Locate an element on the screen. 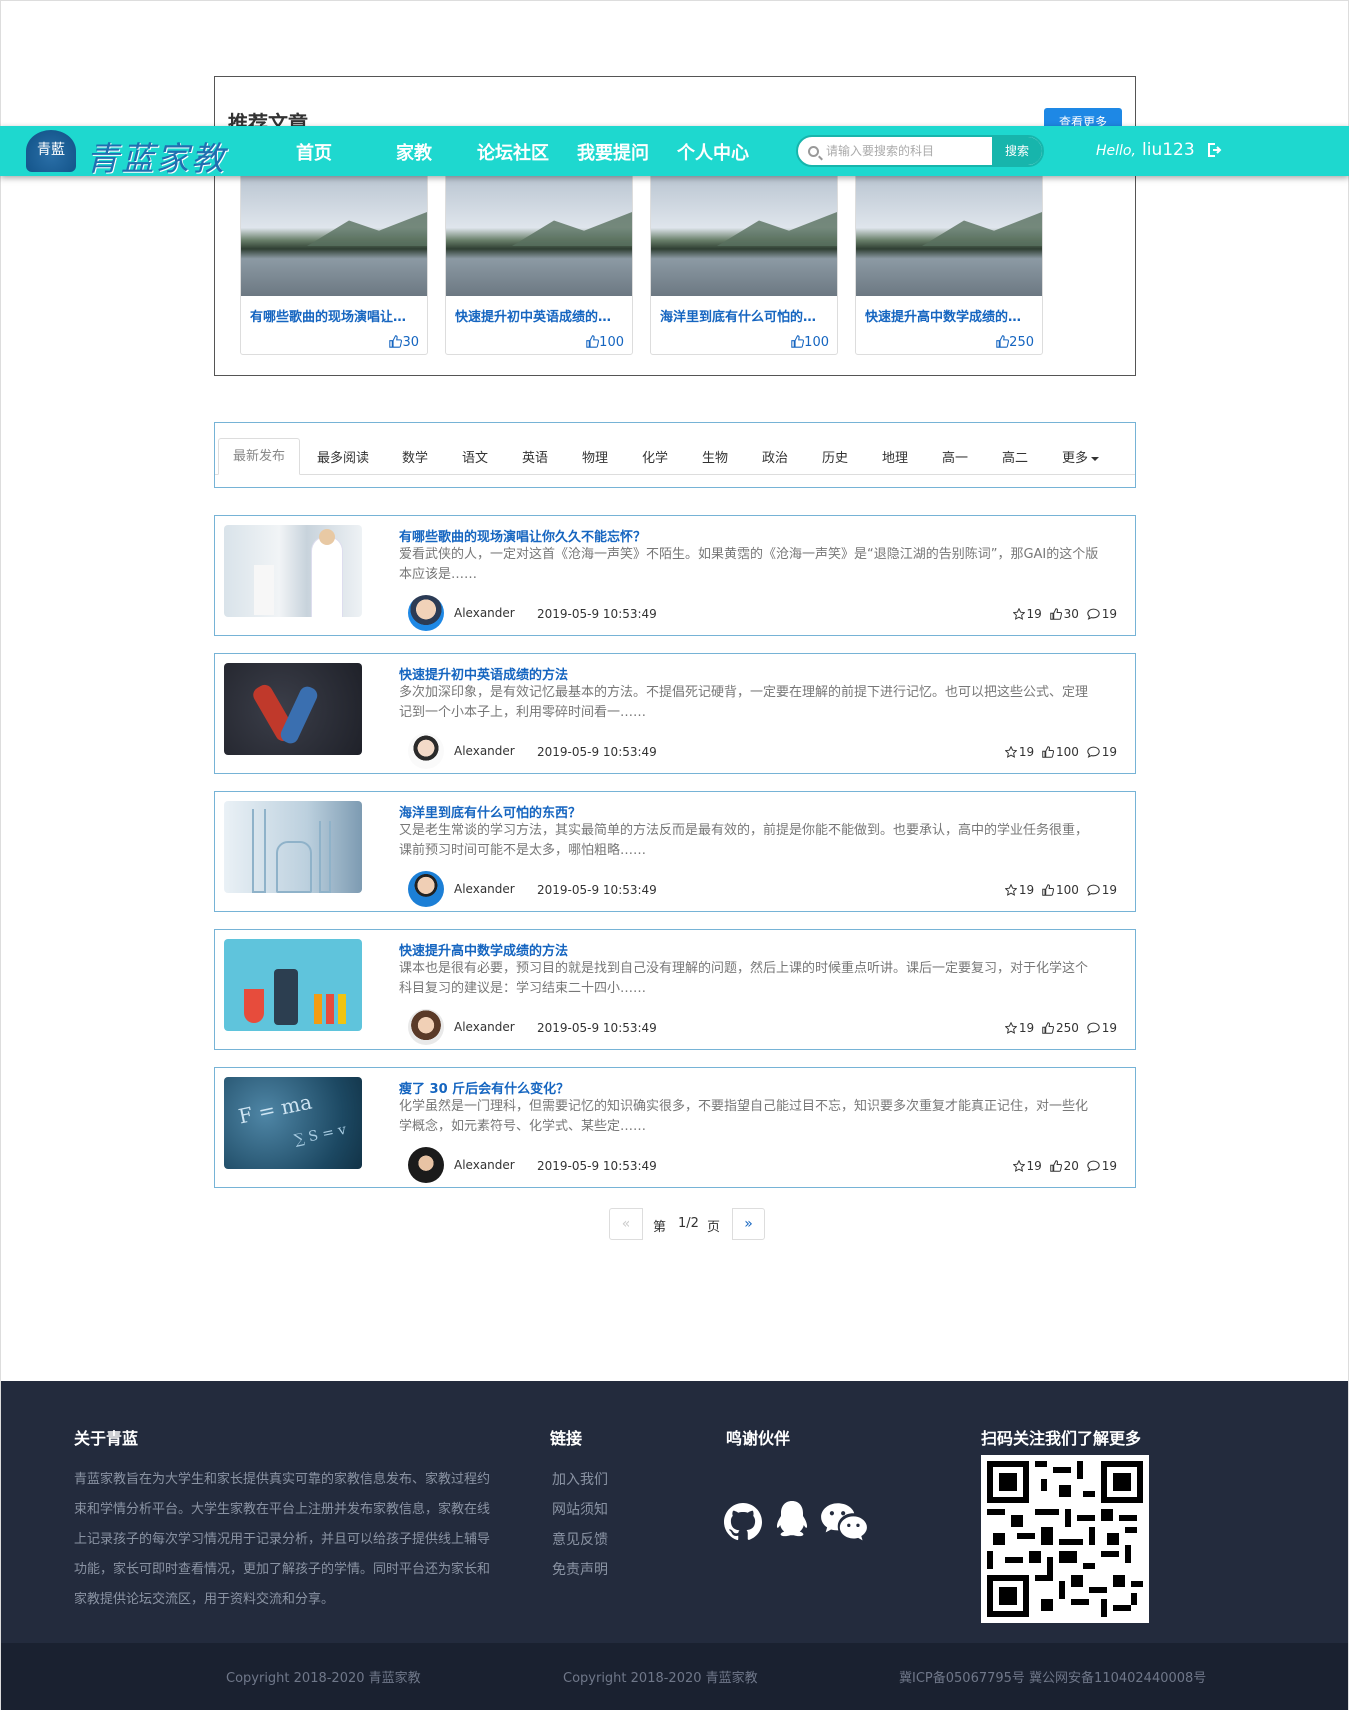 The width and height of the screenshot is (1349, 1710). page-prefix: 第 is located at coordinates (660, 1227).